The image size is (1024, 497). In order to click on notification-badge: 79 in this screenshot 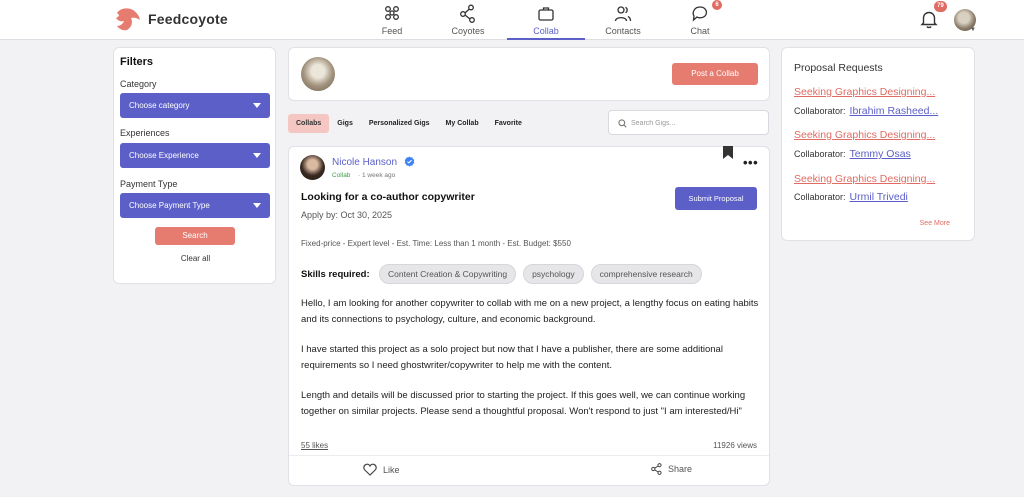, I will do `click(940, 6)`.